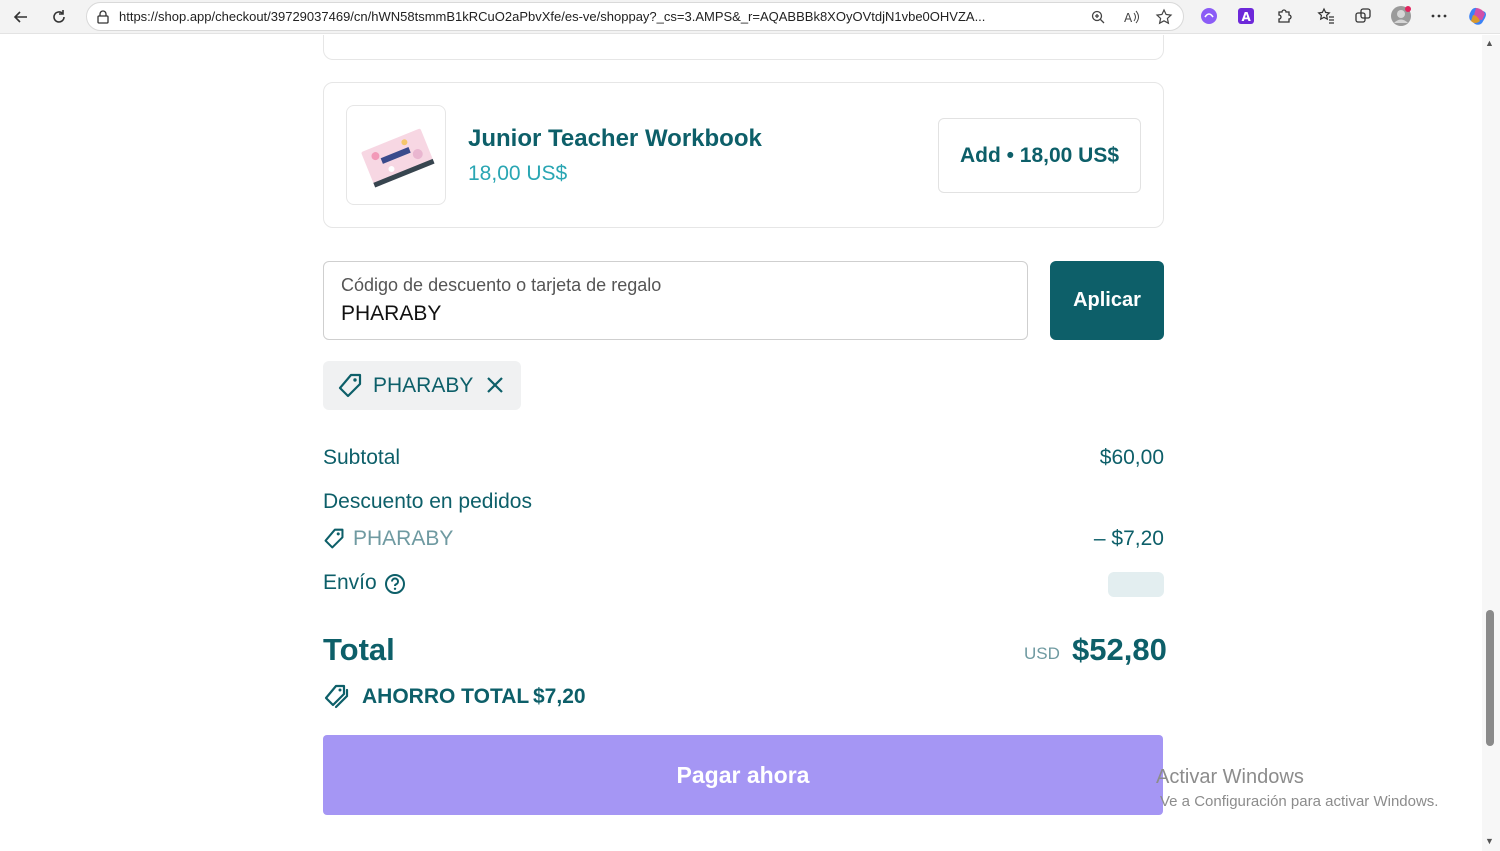  I want to click on order-discount-label: Descuento en pedidos, so click(427, 501).